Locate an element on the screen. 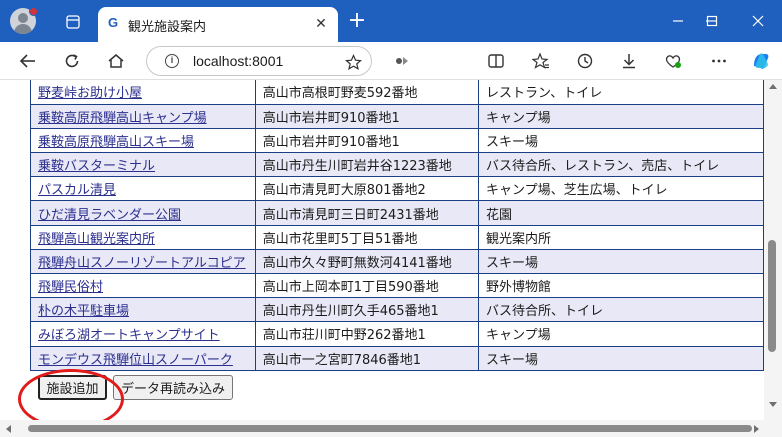 The width and height of the screenshot is (782, 437). notification-dot-icon is located at coordinates (33, 11).